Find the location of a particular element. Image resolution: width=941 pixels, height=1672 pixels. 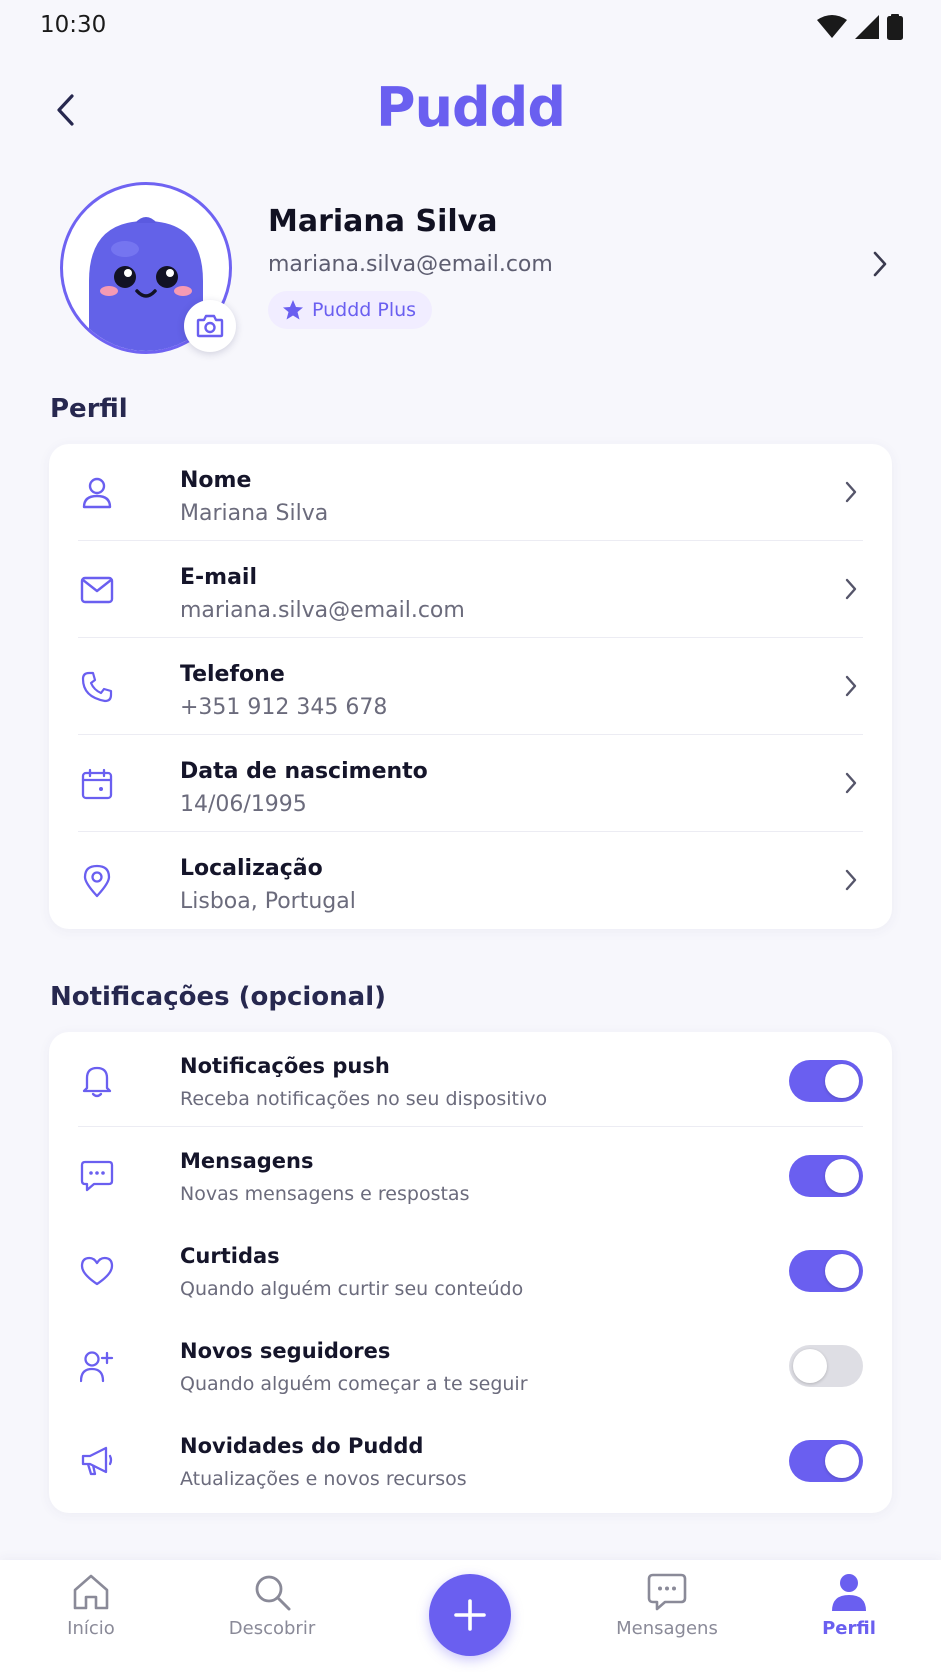

toggle-mensagens is located at coordinates (826, 1176).